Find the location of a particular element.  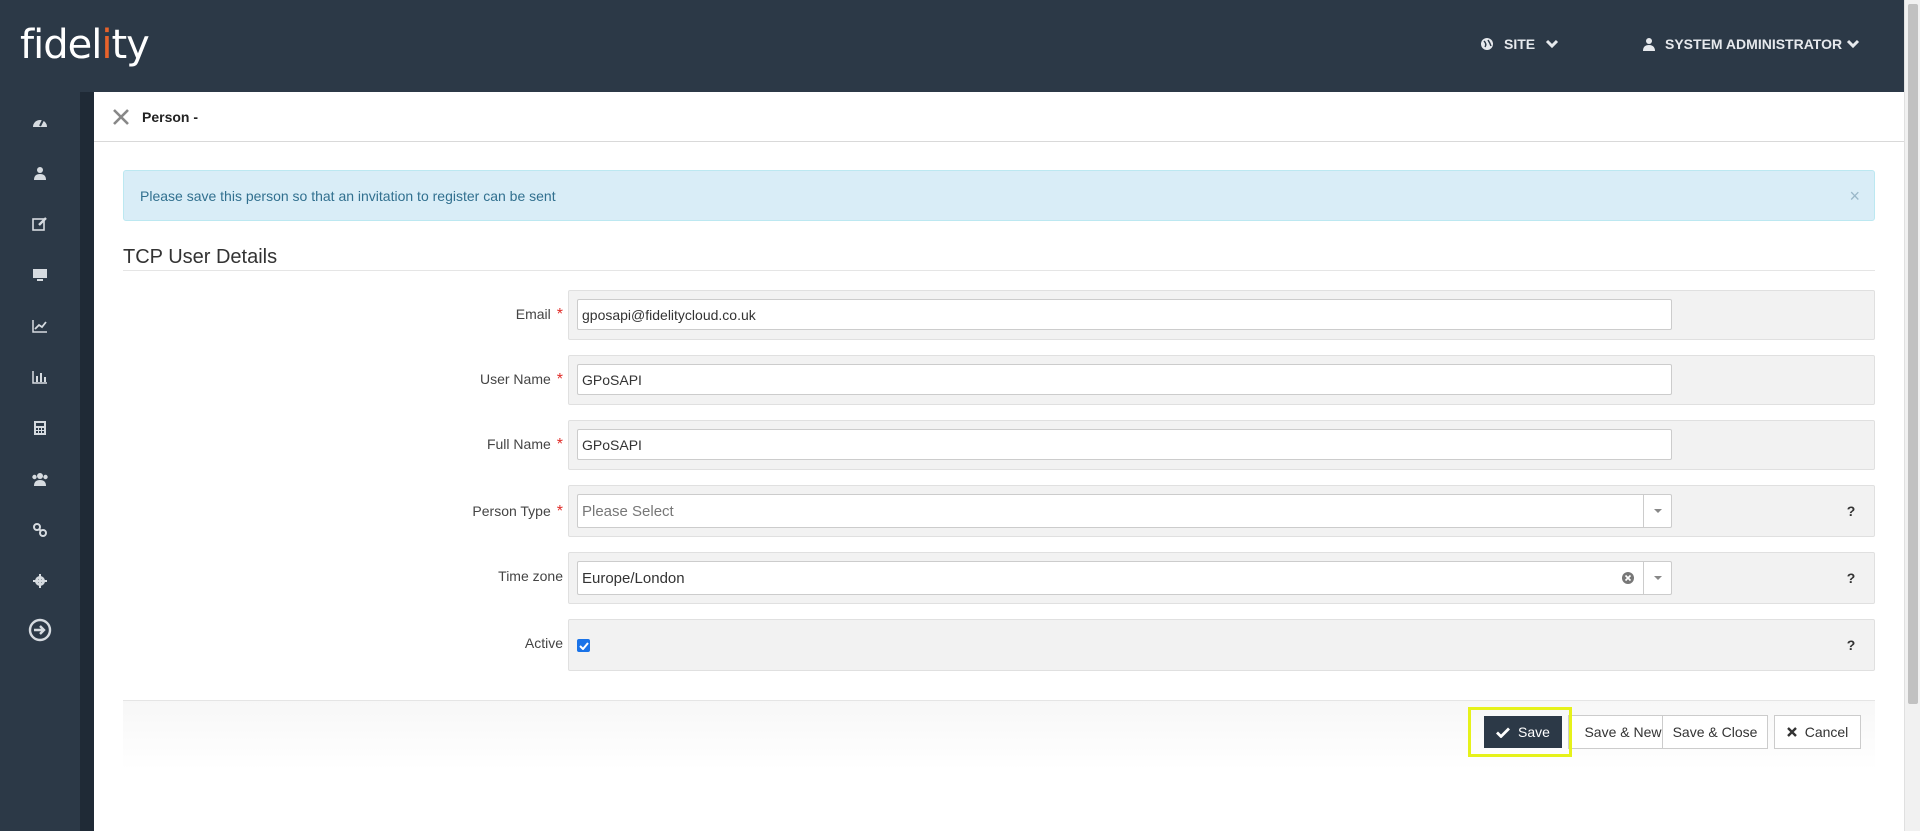

monitor-icon is located at coordinates (40, 275).